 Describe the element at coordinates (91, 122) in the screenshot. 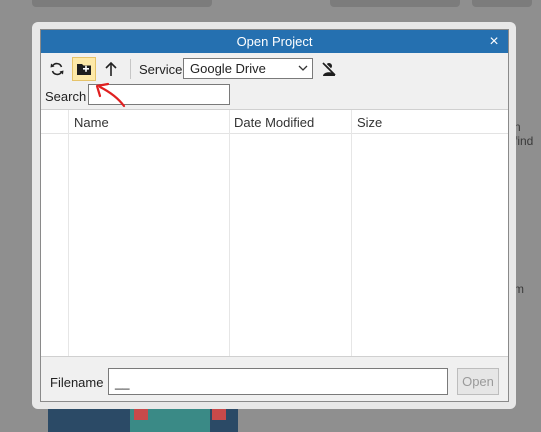

I see `column-header-name: Name` at that location.